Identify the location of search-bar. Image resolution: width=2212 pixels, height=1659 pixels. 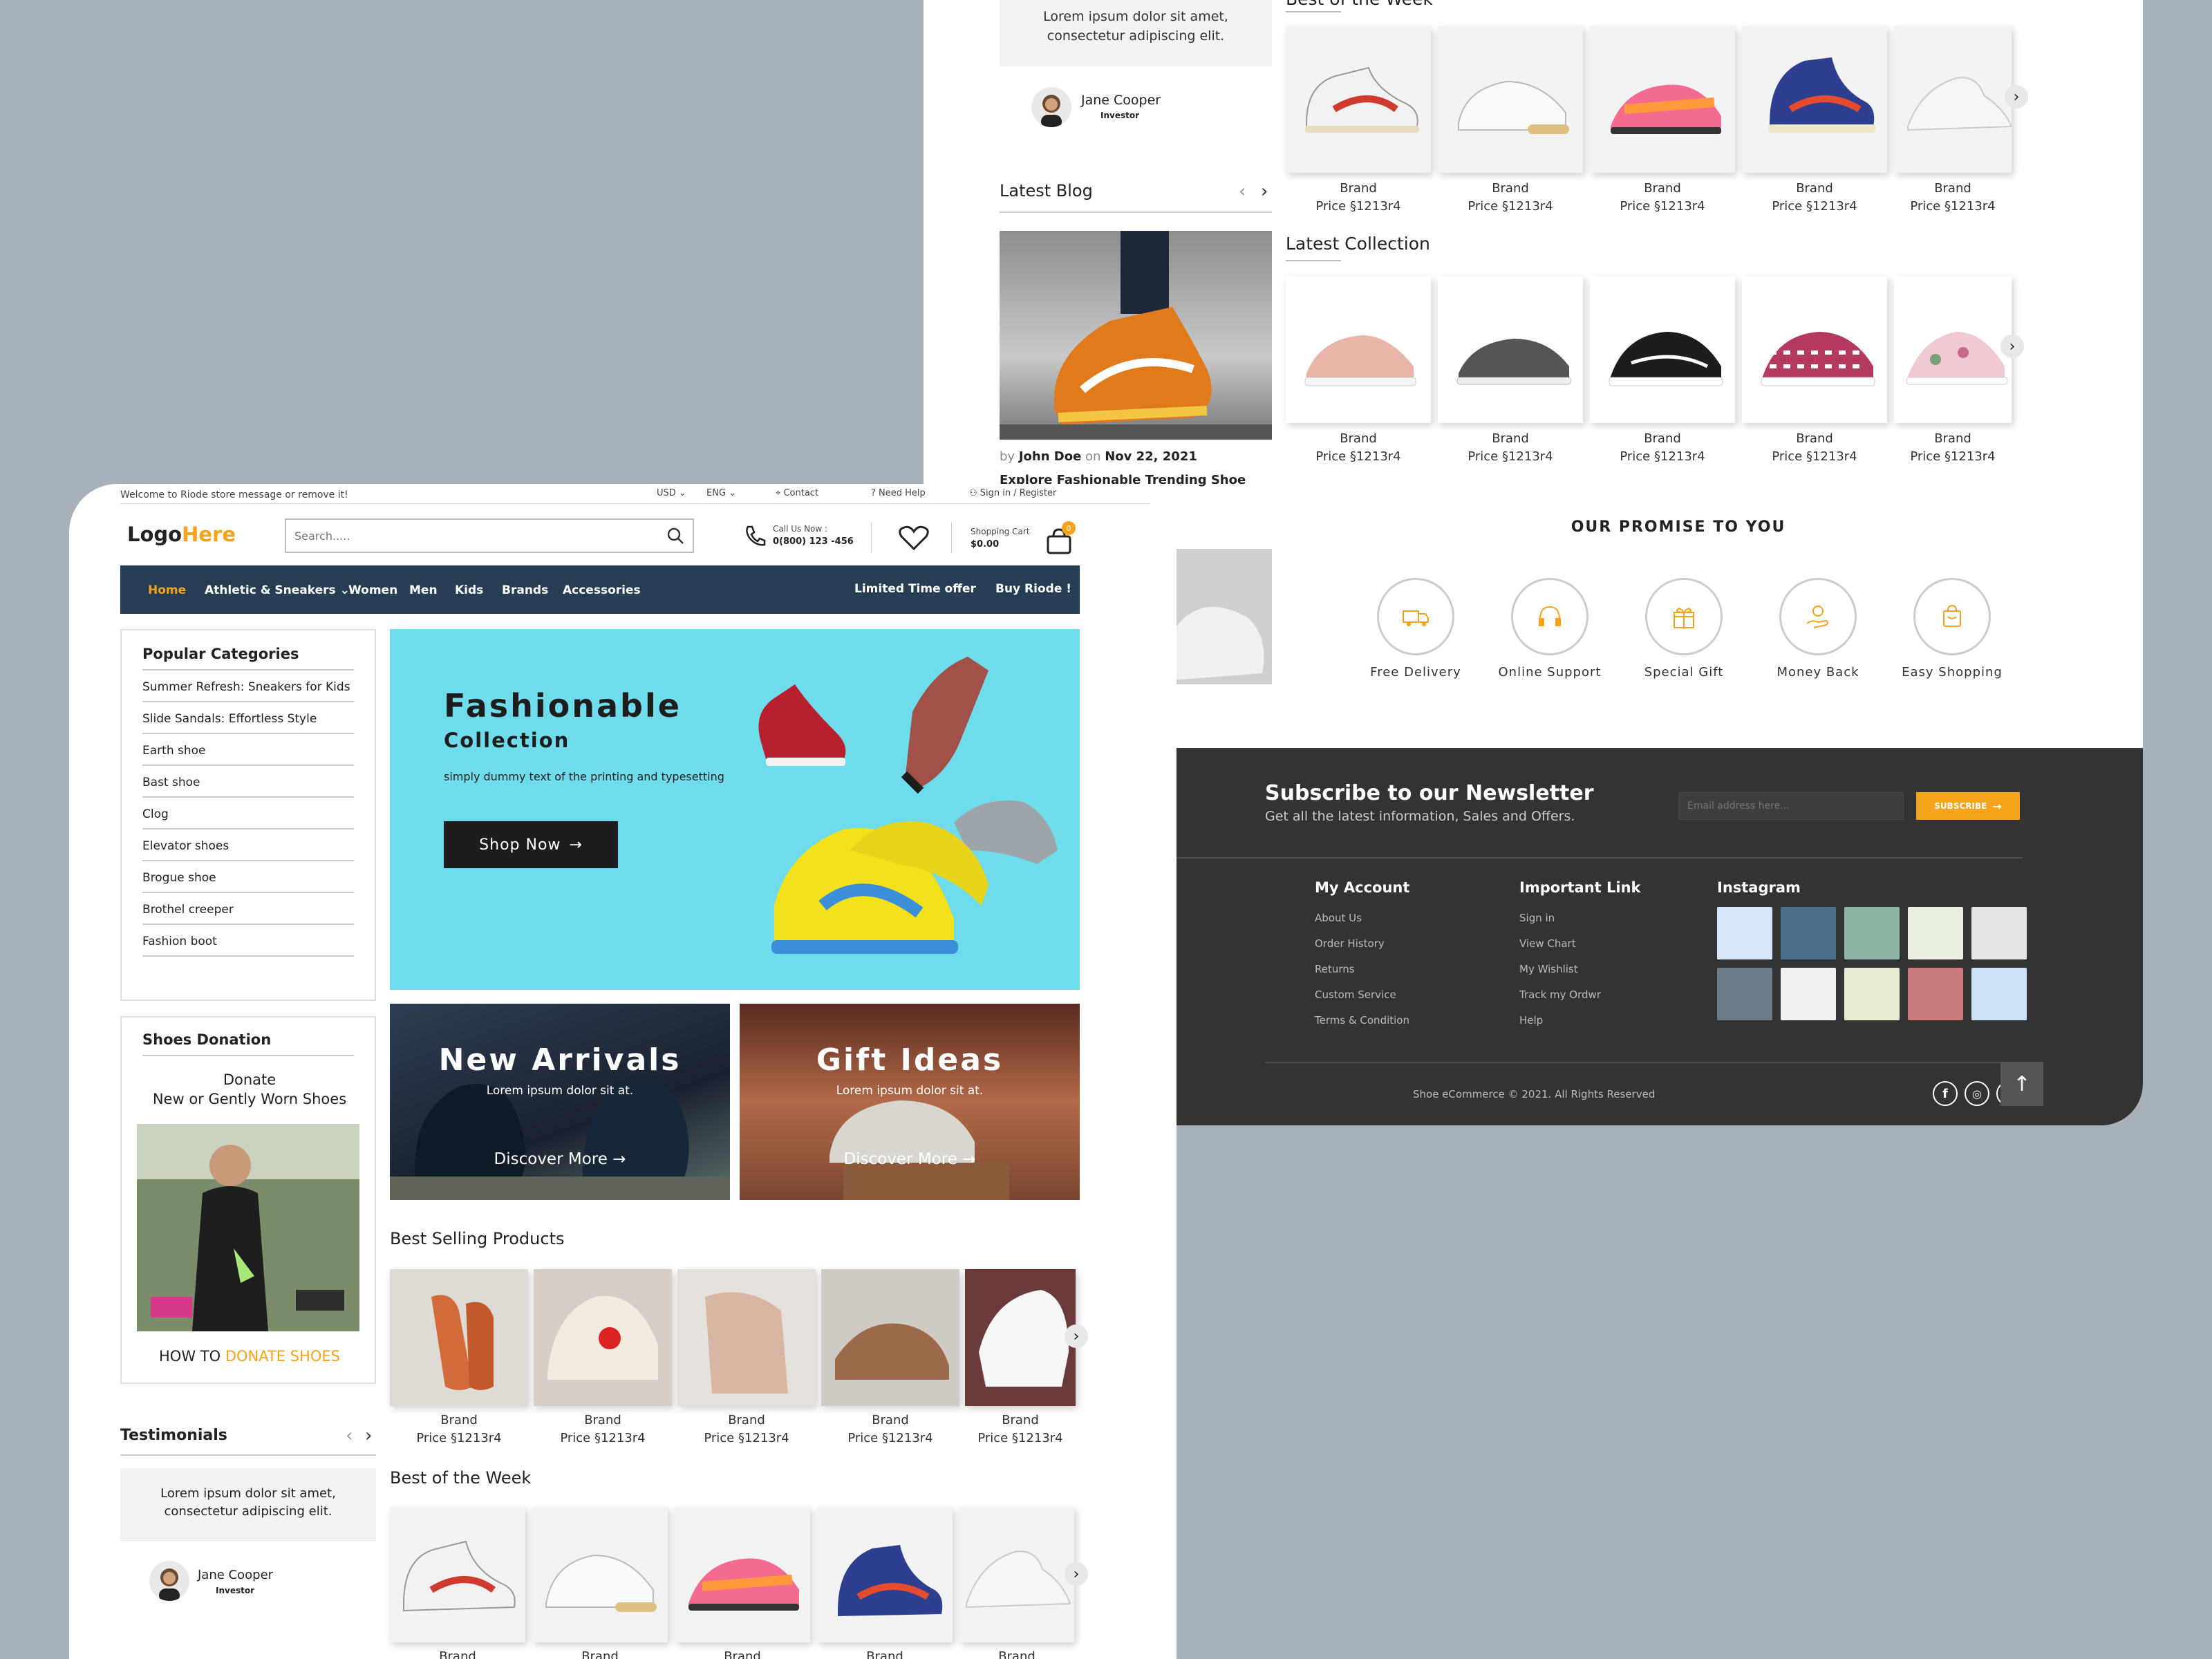
(489, 535).